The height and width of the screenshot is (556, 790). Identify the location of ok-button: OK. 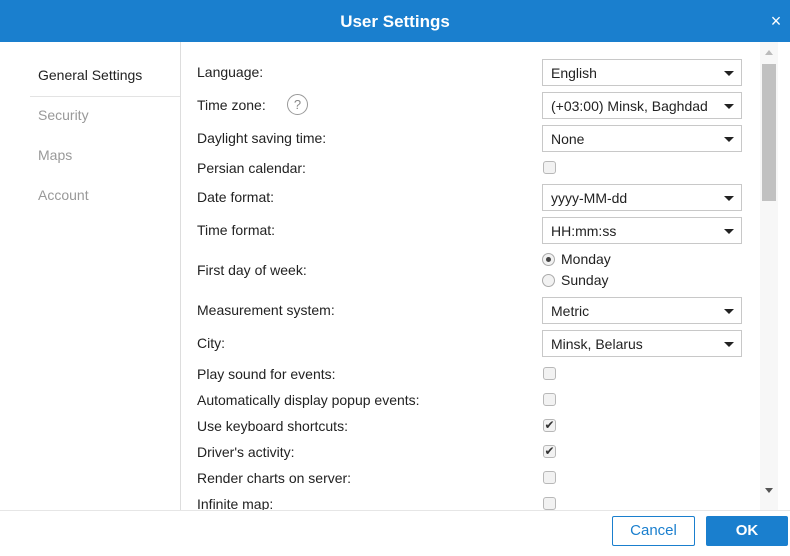
(747, 531).